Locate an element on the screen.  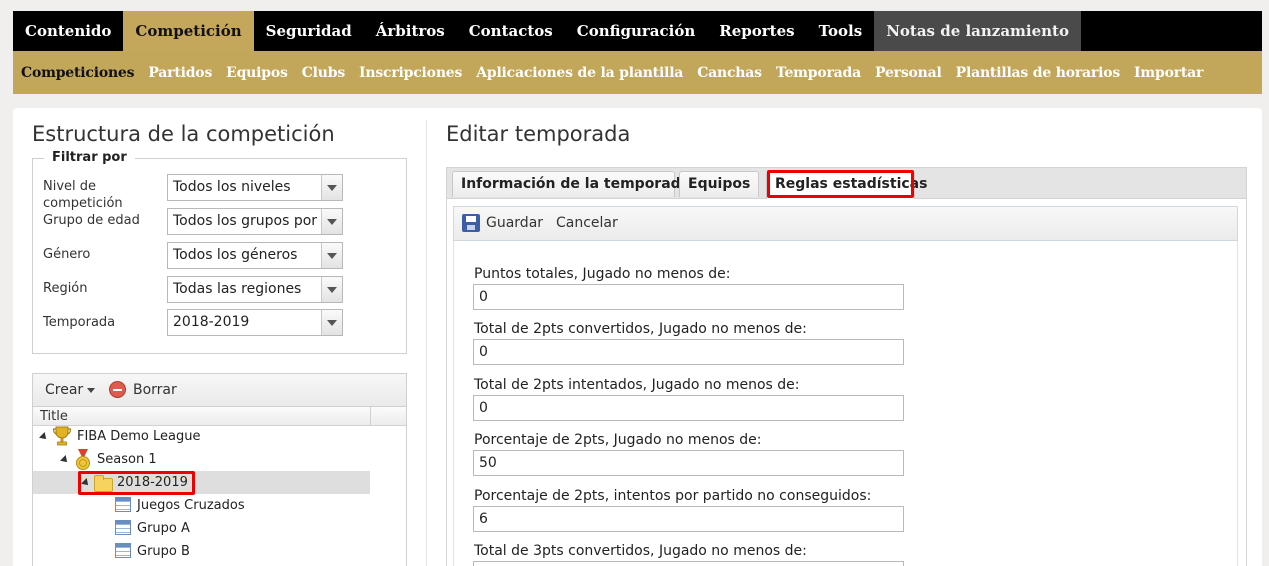
caret-down-icon is located at coordinates (91, 390).